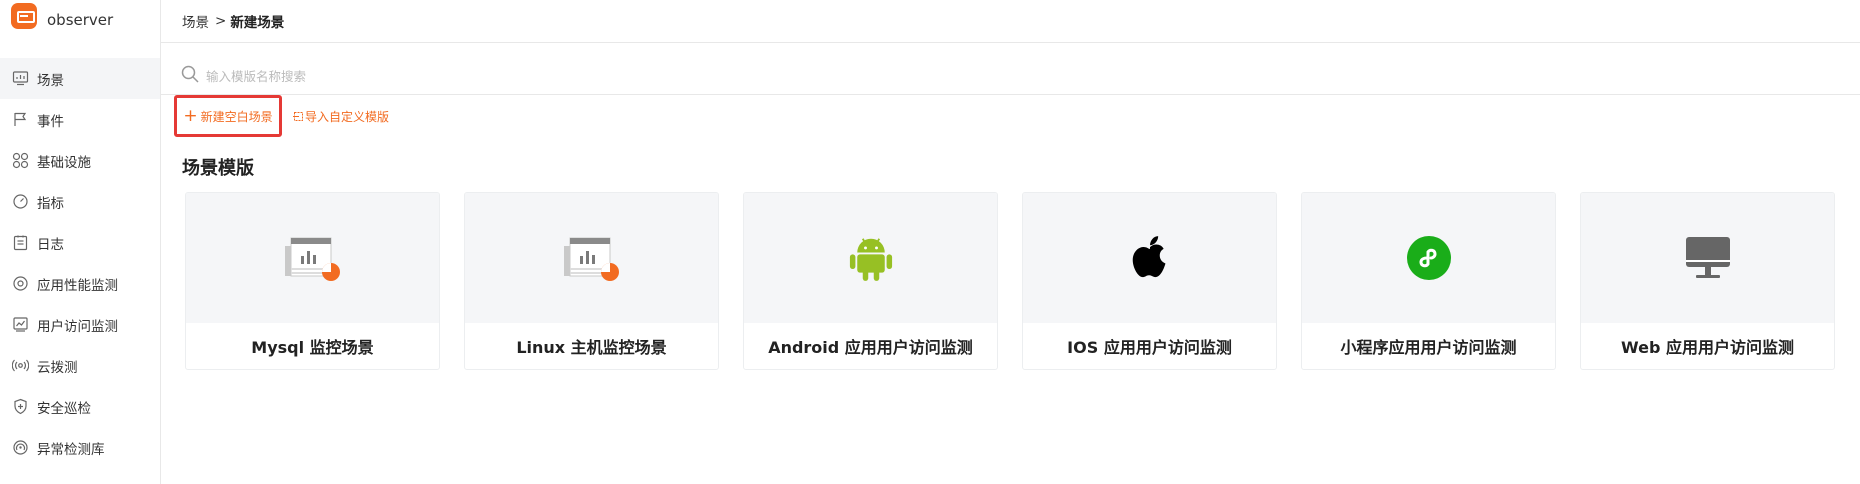 The width and height of the screenshot is (1860, 484). I want to click on sidebar-item-label: 异常检测库, so click(71, 449).